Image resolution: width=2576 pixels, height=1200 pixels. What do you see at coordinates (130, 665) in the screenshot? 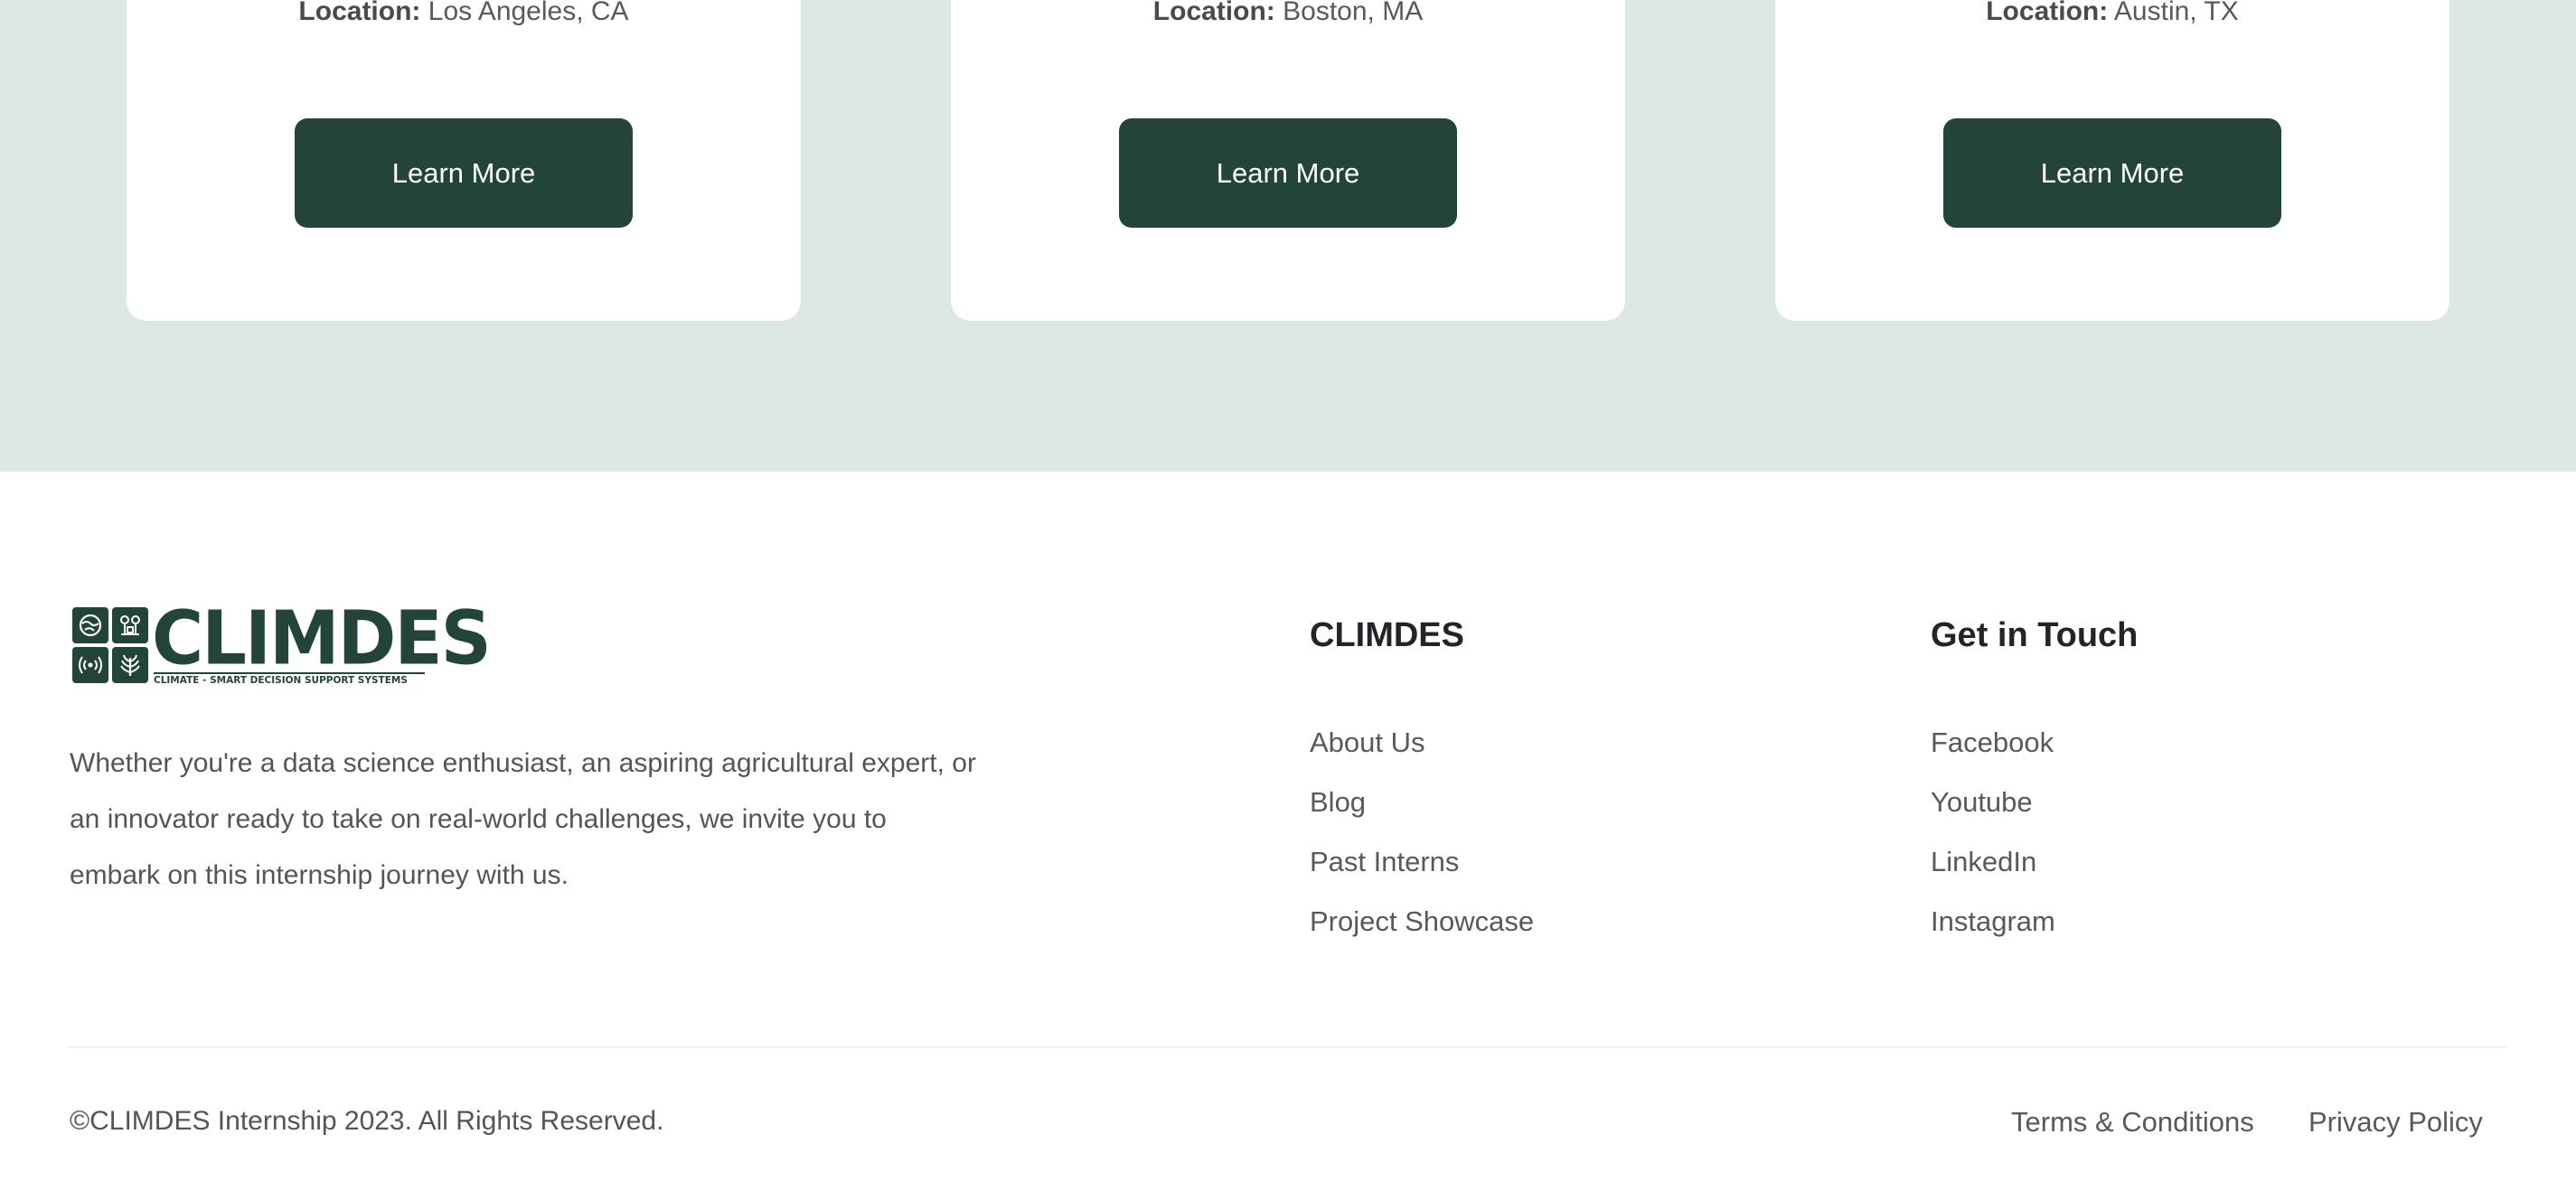
I see `wheat-icon` at bounding box center [130, 665].